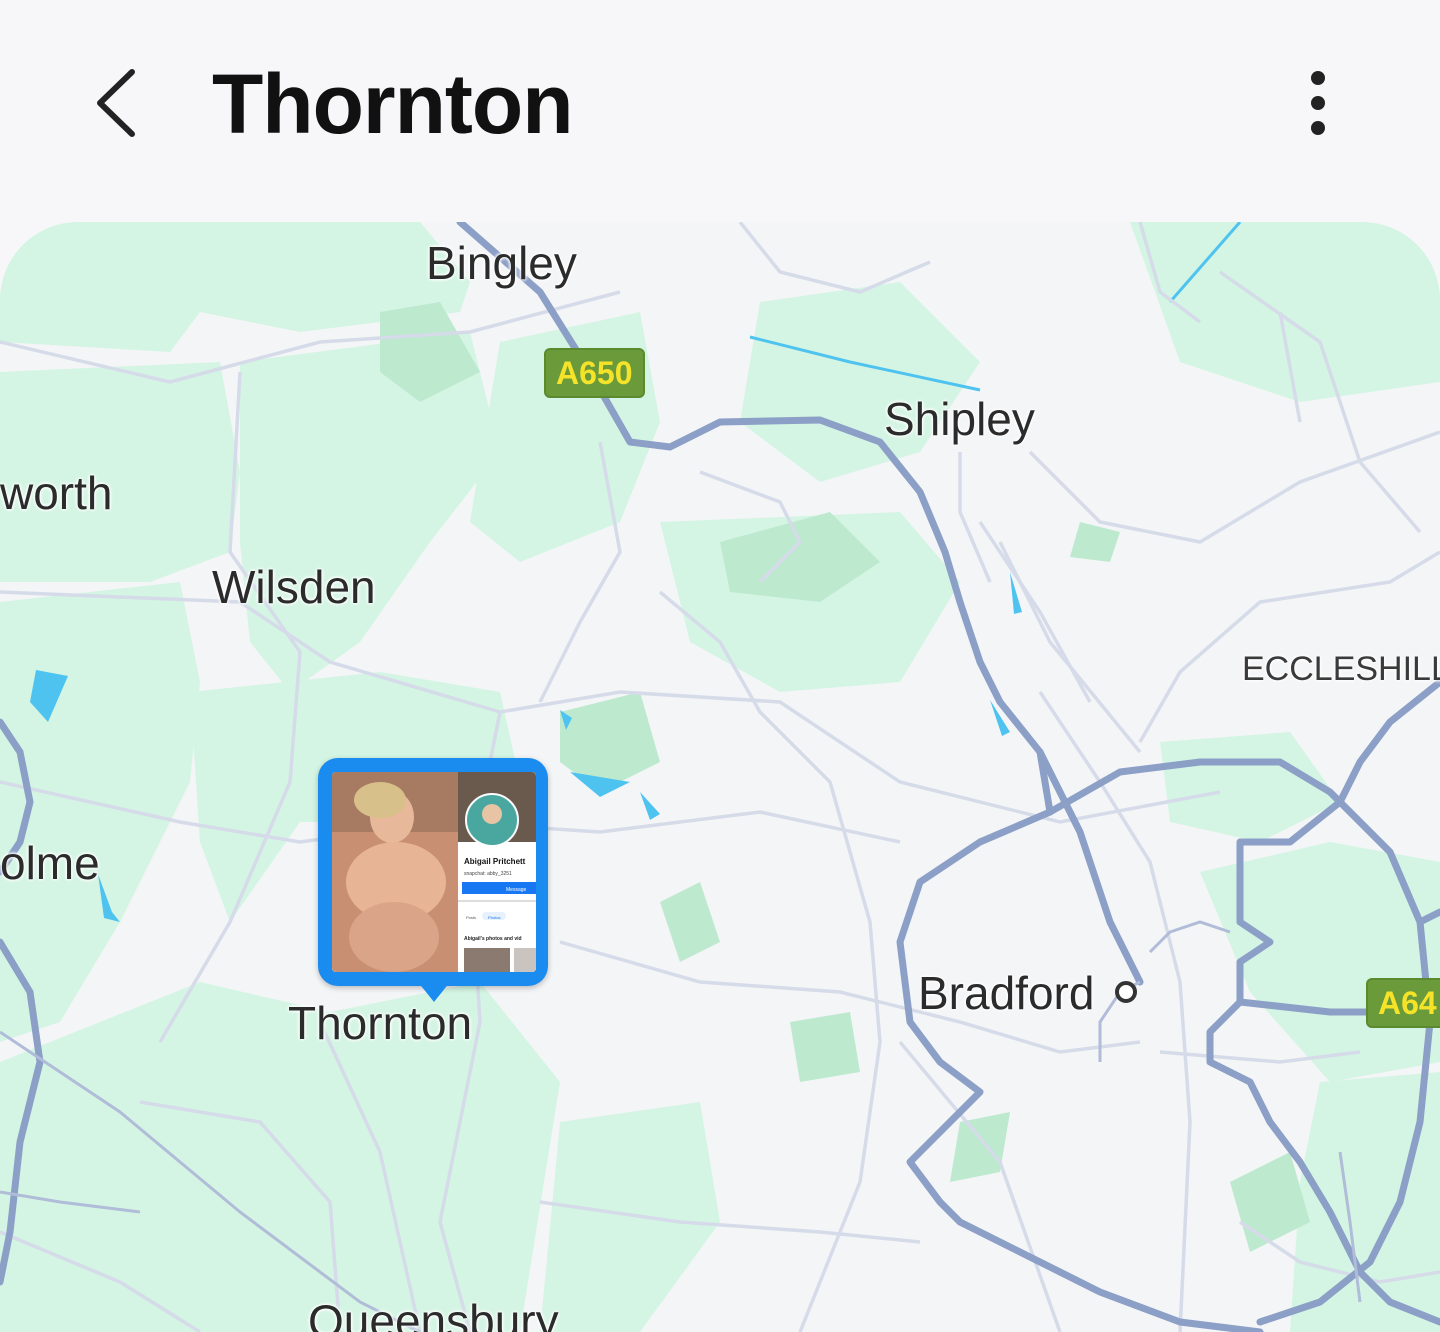 The image size is (1440, 1332). I want to click on road-shield-a64: A64, so click(1403, 1003).